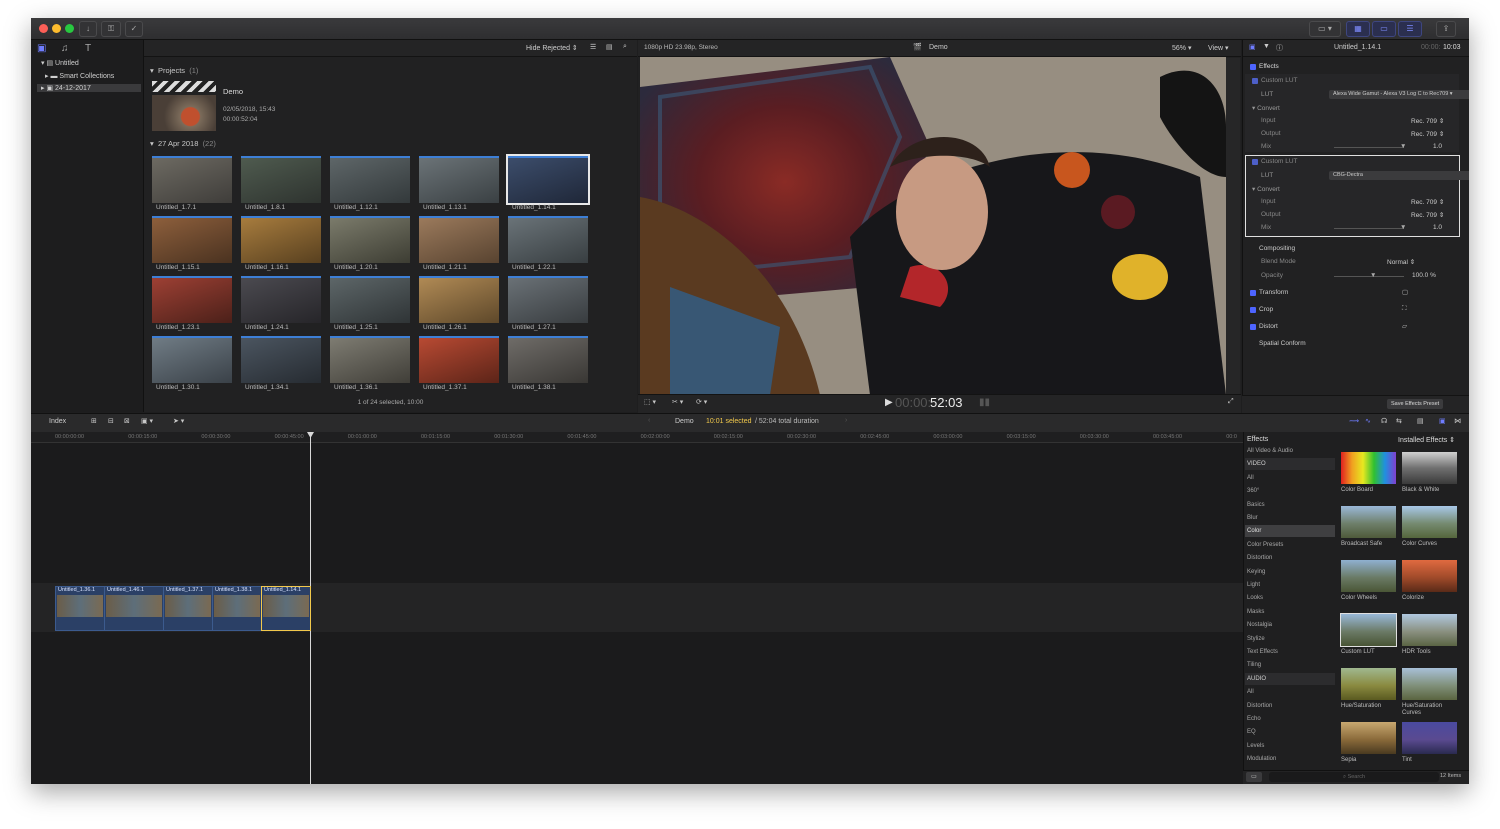 Image resolution: width=1500 pixels, height=829 pixels. Describe the element at coordinates (1290, 759) in the screenshot. I see `effects-category: Modulation` at that location.